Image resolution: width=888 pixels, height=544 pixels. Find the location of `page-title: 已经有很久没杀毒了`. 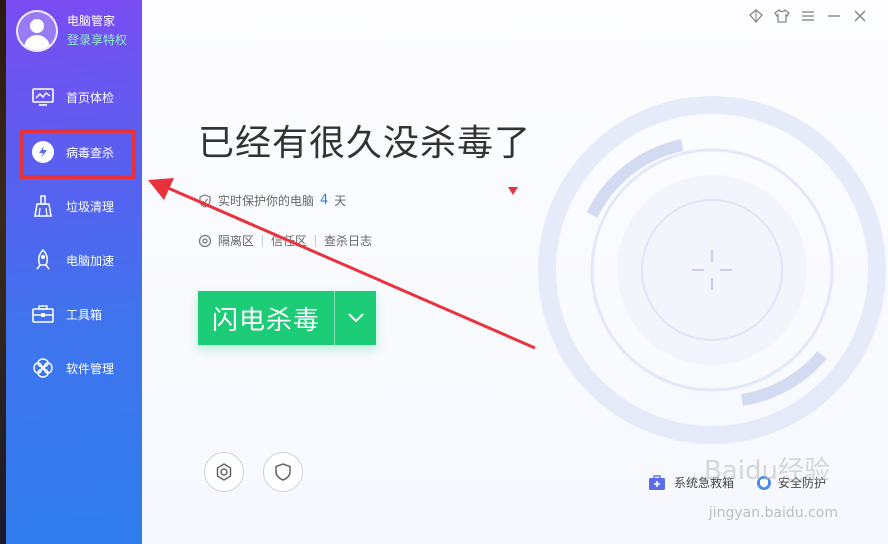

page-title: 已经有很久没杀毒了 is located at coordinates (365, 143).